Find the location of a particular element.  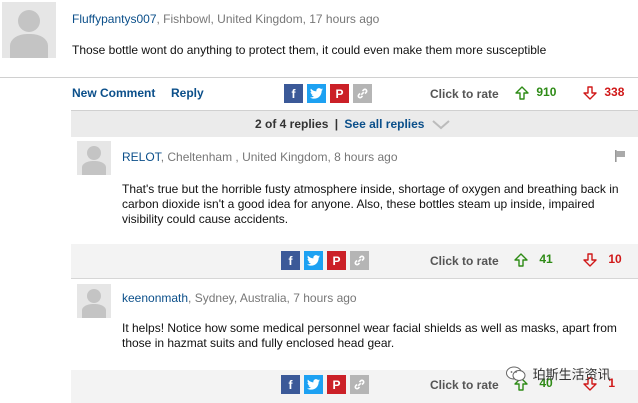

reply-action-bar: f P Click to rate 41 10 is located at coordinates (354, 261).